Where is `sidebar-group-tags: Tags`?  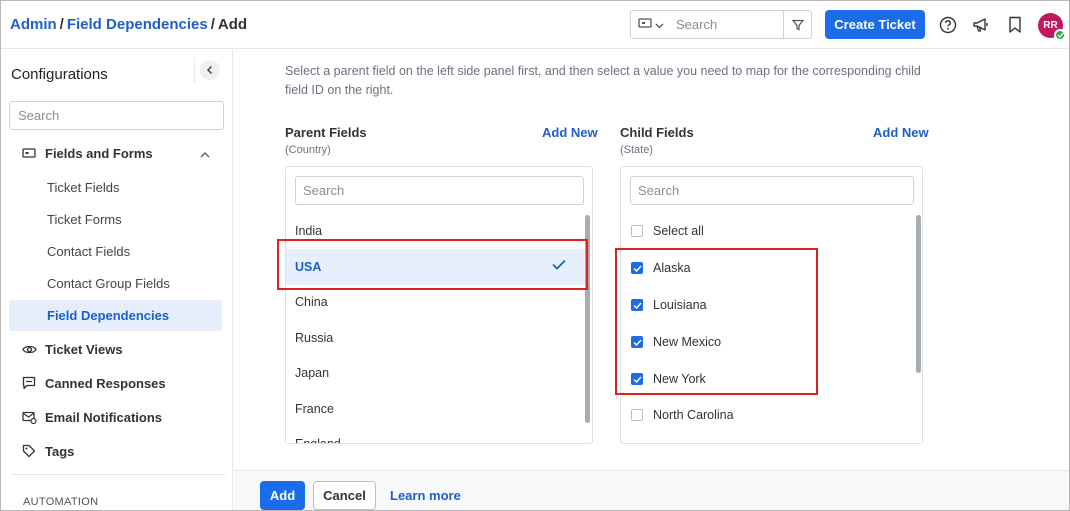 sidebar-group-tags: Tags is located at coordinates (117, 451).